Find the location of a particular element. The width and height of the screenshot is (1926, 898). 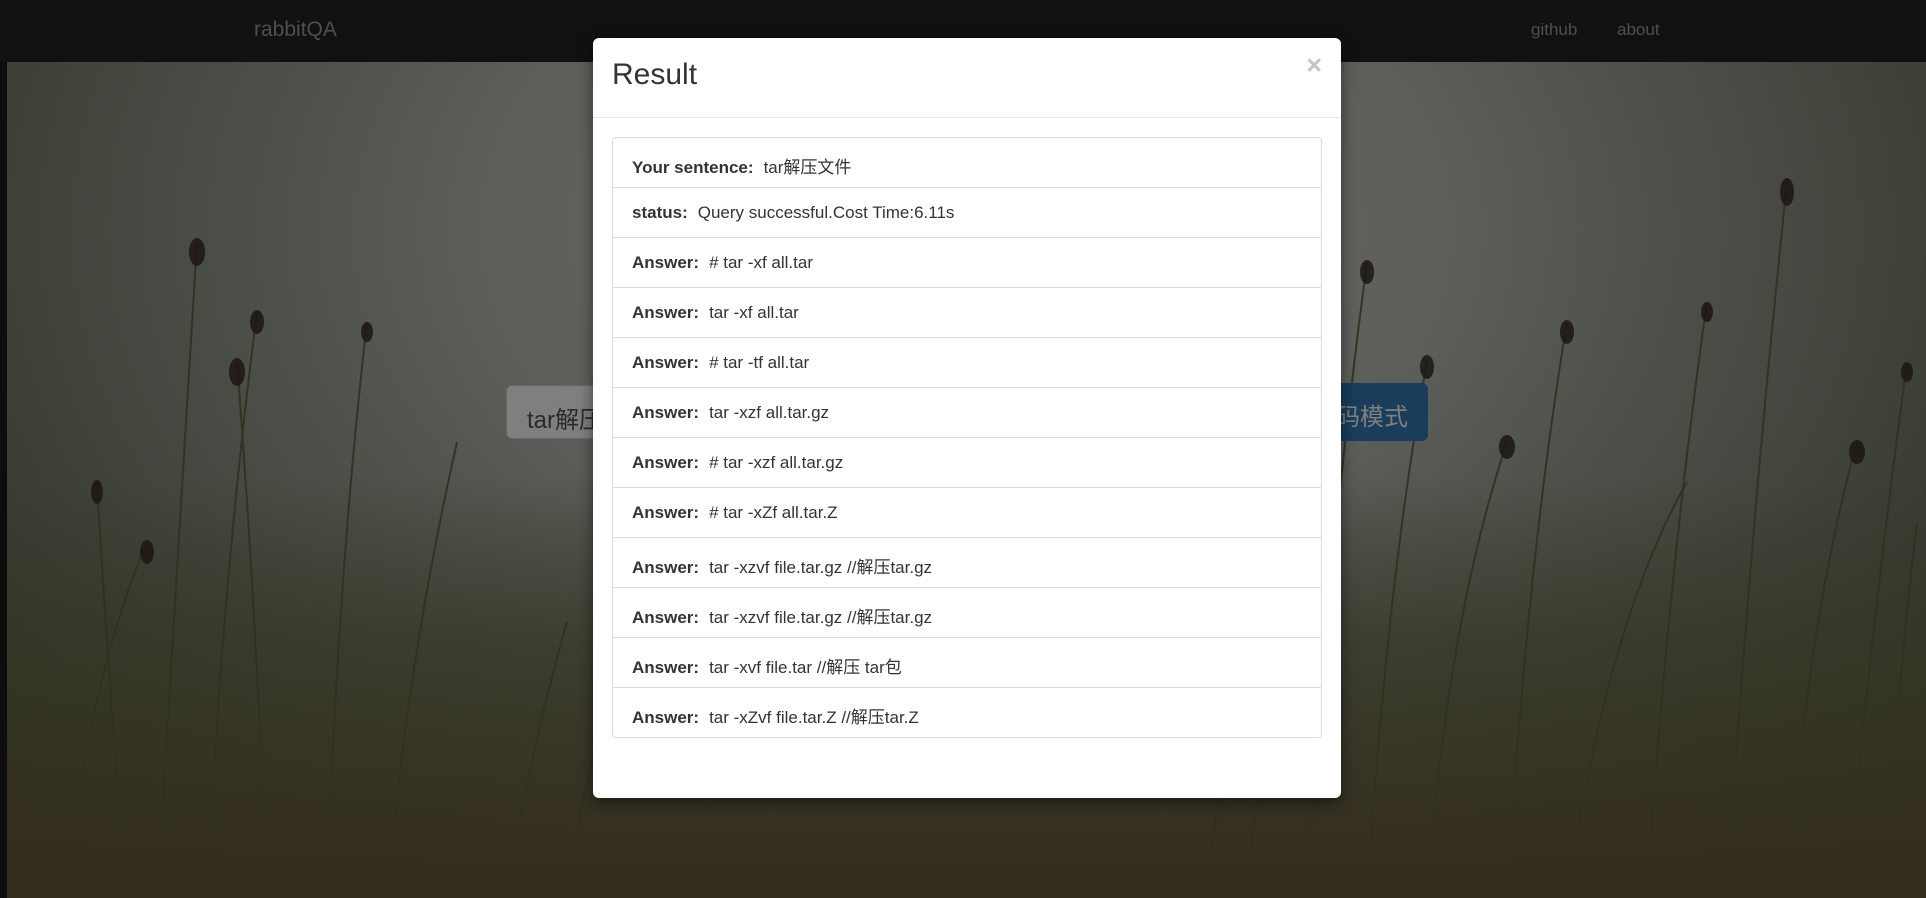

list-item-answer: Answer: tar -xZvf file.tar.Z //解压tar.Z is located at coordinates (967, 712).